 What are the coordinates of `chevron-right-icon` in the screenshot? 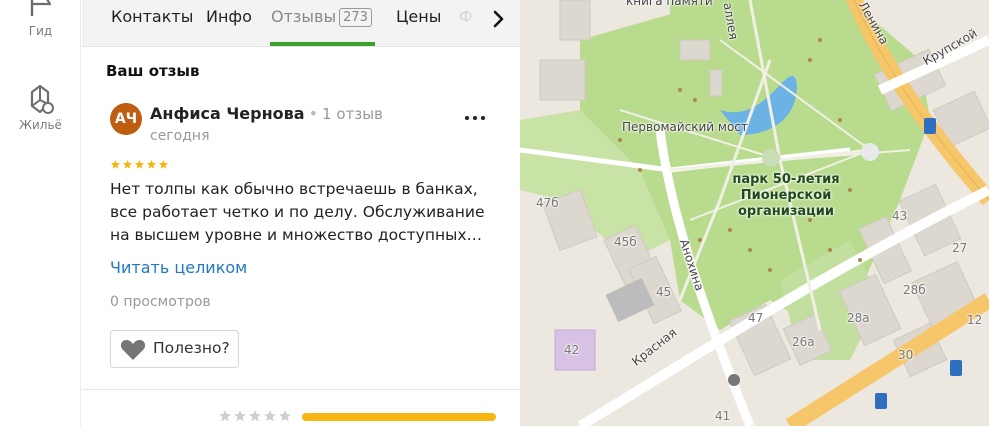 It's located at (498, 19).